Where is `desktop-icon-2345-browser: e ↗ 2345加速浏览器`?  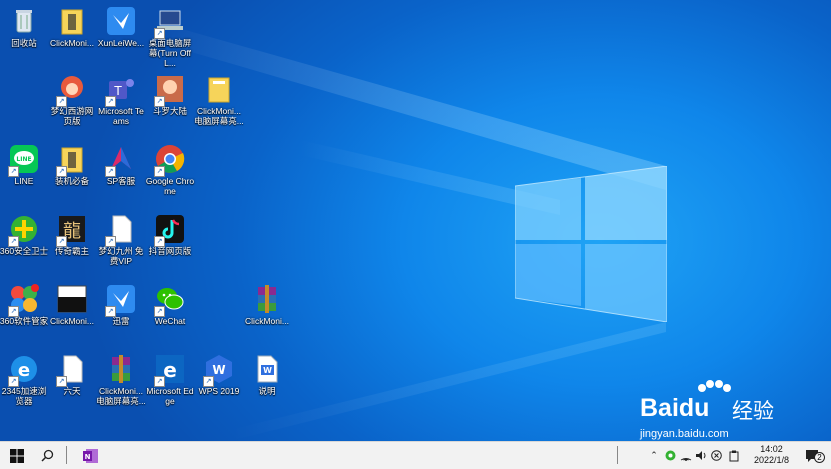 desktop-icon-2345-browser: e ↗ 2345加速浏览器 is located at coordinates (24, 379).